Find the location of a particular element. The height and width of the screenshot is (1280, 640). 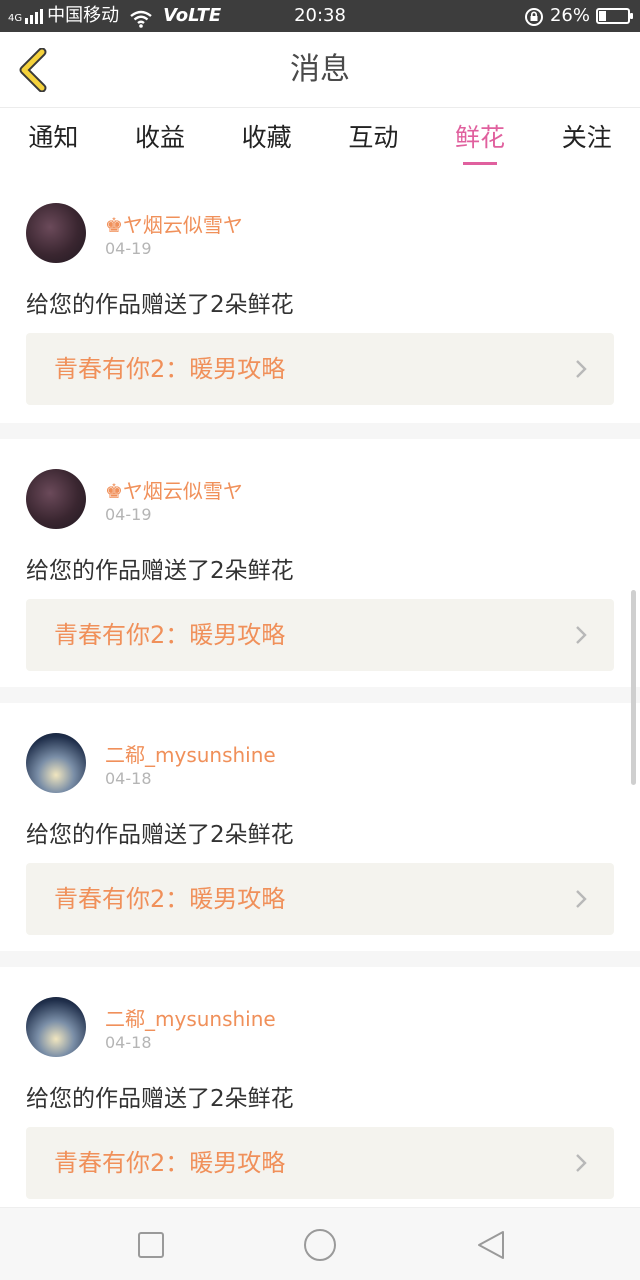

battery-icon is located at coordinates (614, 16).